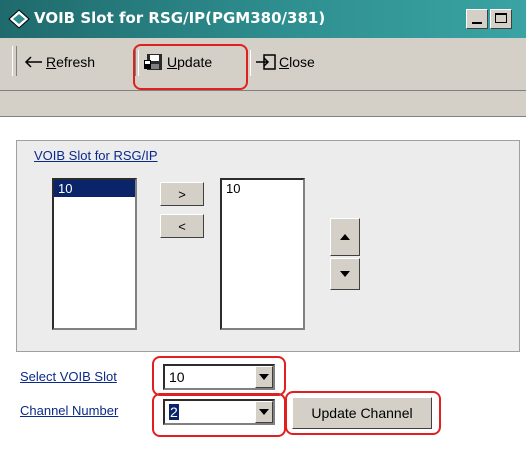  I want to click on arrow-up-icon, so click(345, 237).